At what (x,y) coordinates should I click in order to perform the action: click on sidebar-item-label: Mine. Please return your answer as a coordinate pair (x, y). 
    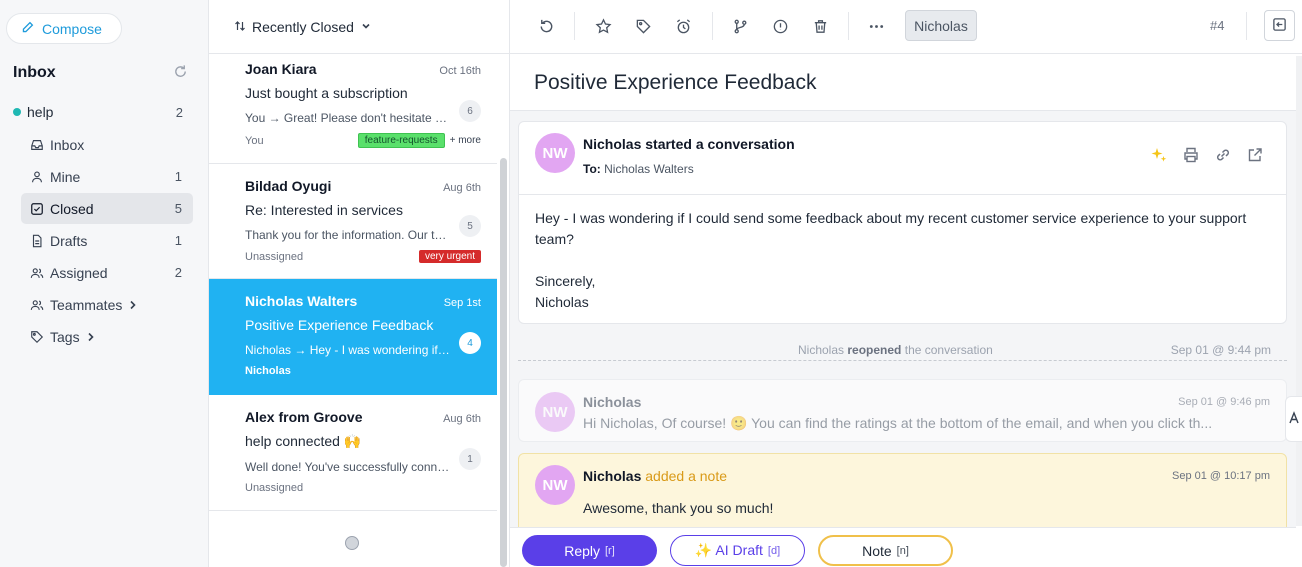
    Looking at the image, I should click on (65, 176).